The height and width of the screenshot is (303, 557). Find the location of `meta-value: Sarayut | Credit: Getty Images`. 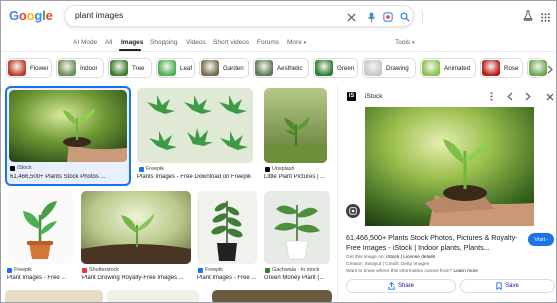

meta-value: Sarayut | Credit: Getty Images is located at coordinates (397, 264).